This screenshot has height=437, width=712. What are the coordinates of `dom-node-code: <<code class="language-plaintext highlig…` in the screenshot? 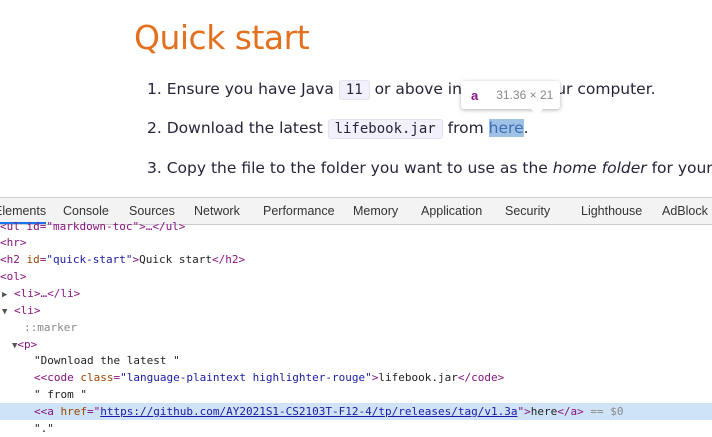 It's located at (373, 377).